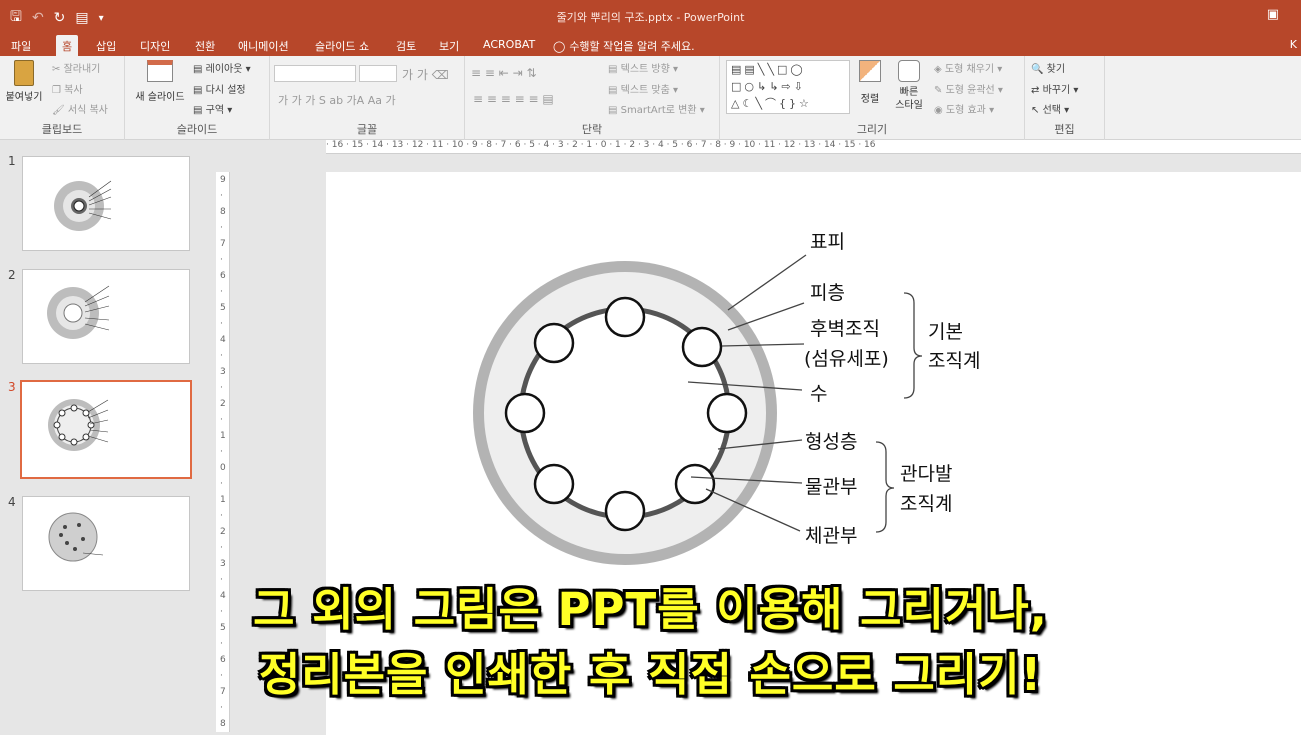 The width and height of the screenshot is (1301, 735). Describe the element at coordinates (513, 99) in the screenshot. I see `align-buttons: ≡ ≡ ≡ ≡ ≡ ▤` at that location.